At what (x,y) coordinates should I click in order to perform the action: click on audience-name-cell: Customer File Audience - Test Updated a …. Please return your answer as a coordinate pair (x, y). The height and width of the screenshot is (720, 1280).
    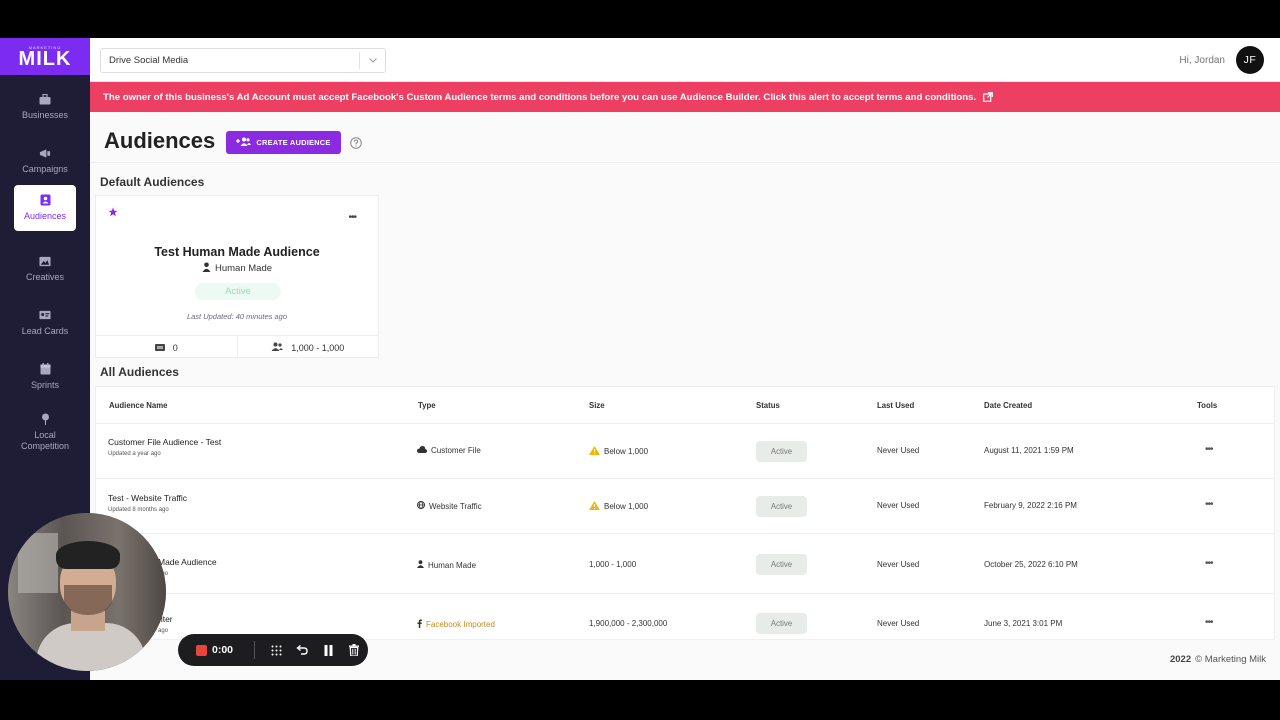
    Looking at the image, I should click on (164, 447).